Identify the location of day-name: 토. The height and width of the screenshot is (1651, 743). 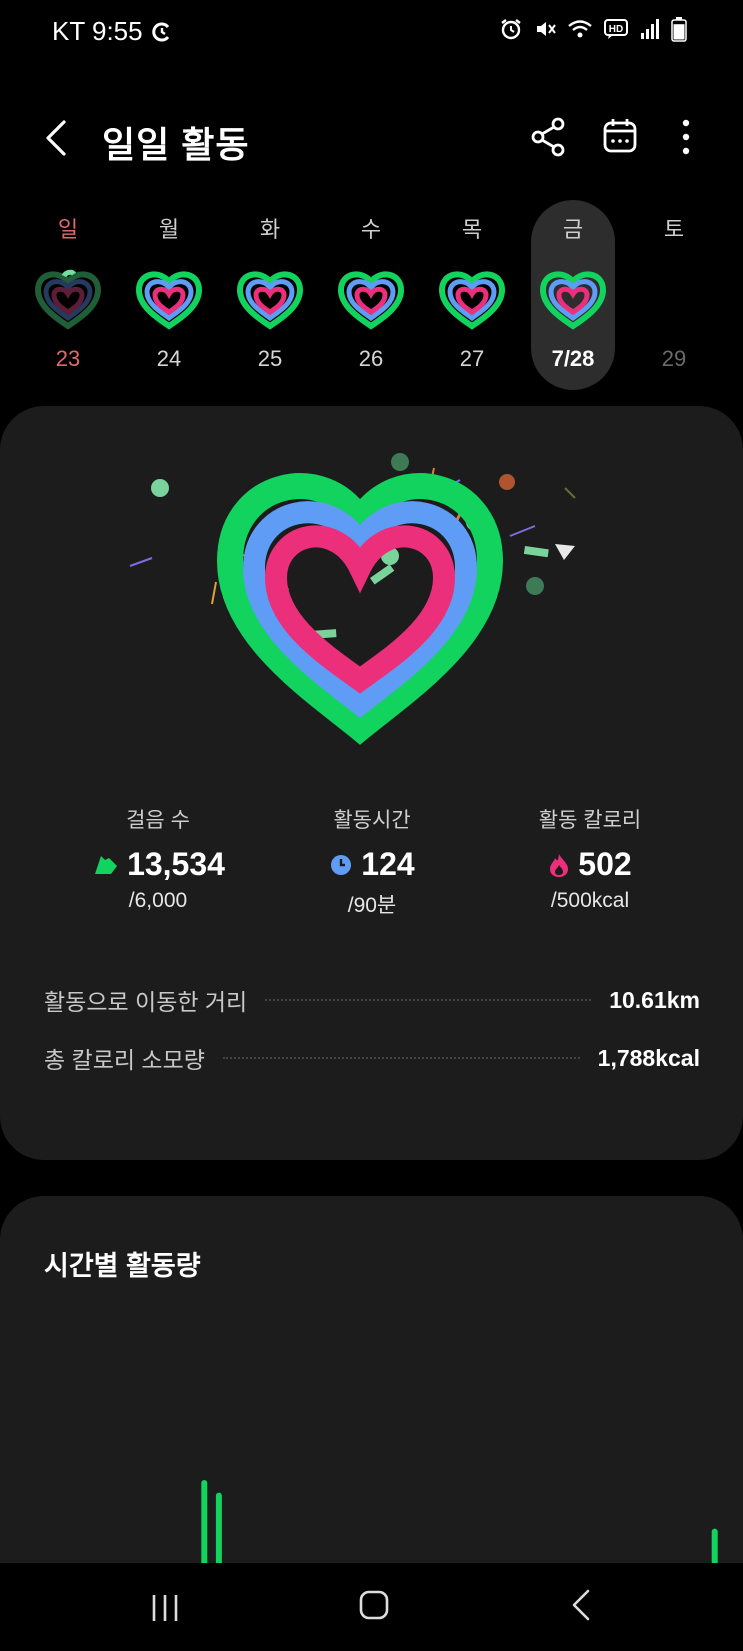
(674, 229).